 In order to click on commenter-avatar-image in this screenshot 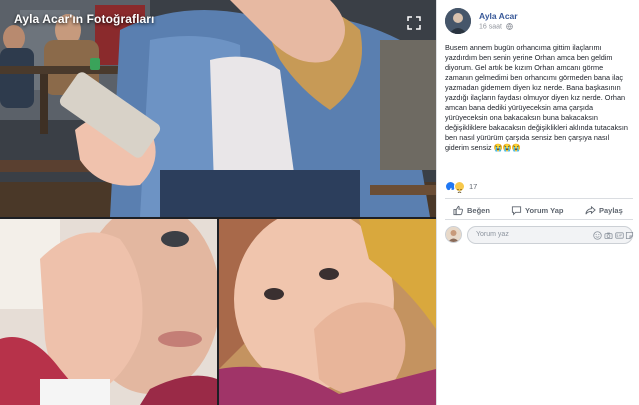, I will do `click(453, 234)`.